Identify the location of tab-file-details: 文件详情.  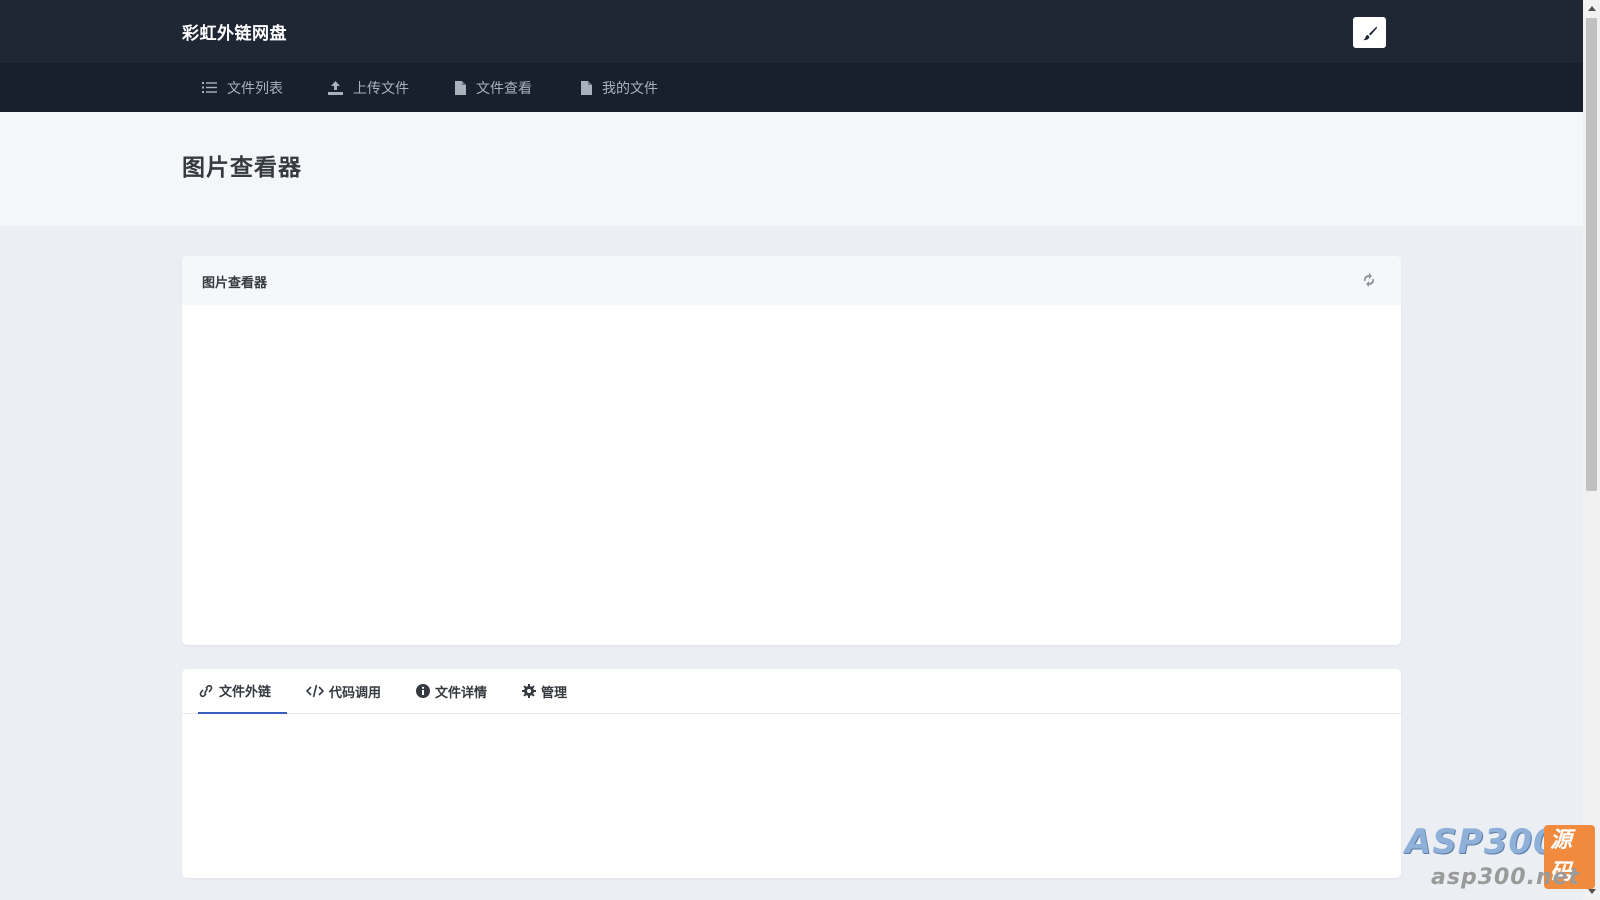
(451, 691).